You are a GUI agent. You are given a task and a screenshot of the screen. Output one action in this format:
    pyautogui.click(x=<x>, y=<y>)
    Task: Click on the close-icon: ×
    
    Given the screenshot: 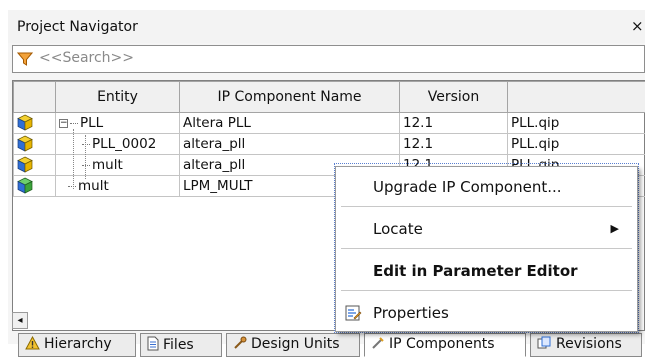 What is the action you would take?
    pyautogui.click(x=637, y=26)
    